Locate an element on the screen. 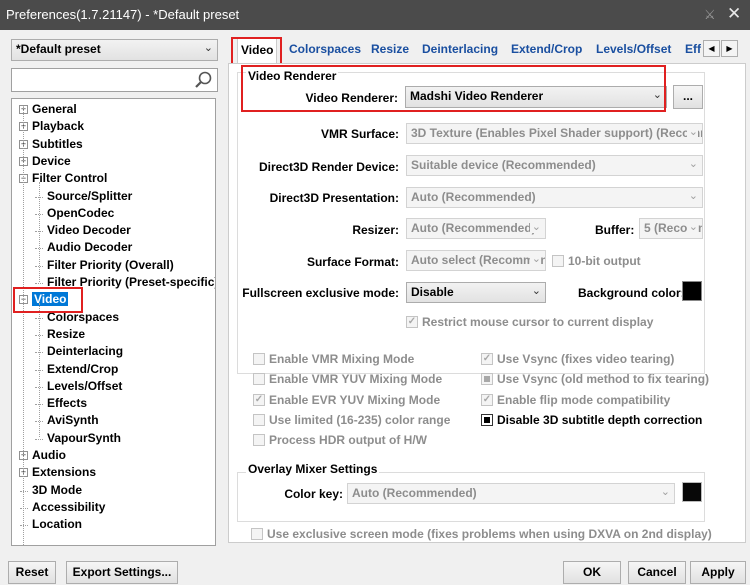  ok-button: OK is located at coordinates (592, 572).